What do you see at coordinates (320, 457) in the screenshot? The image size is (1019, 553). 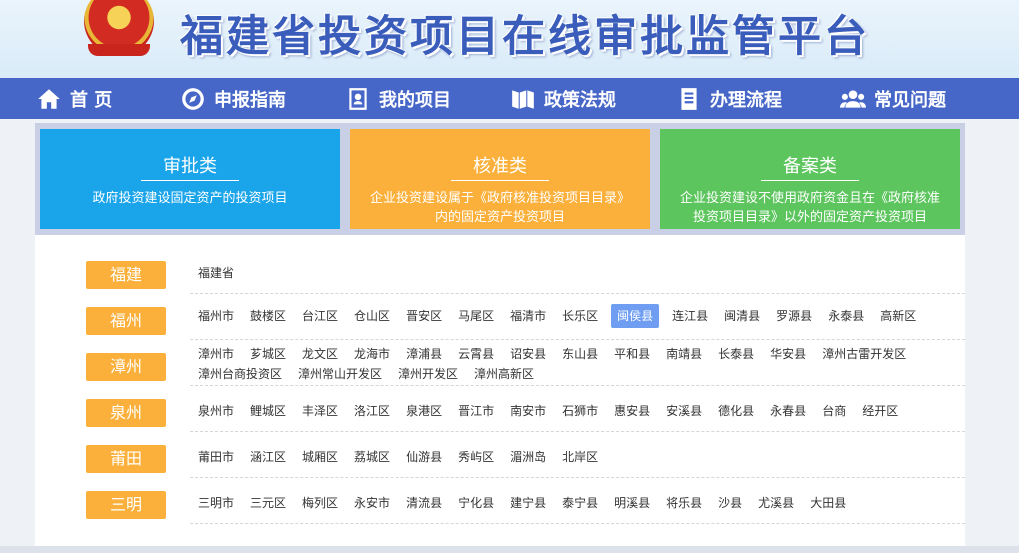 I see `city-link: 城厢区` at bounding box center [320, 457].